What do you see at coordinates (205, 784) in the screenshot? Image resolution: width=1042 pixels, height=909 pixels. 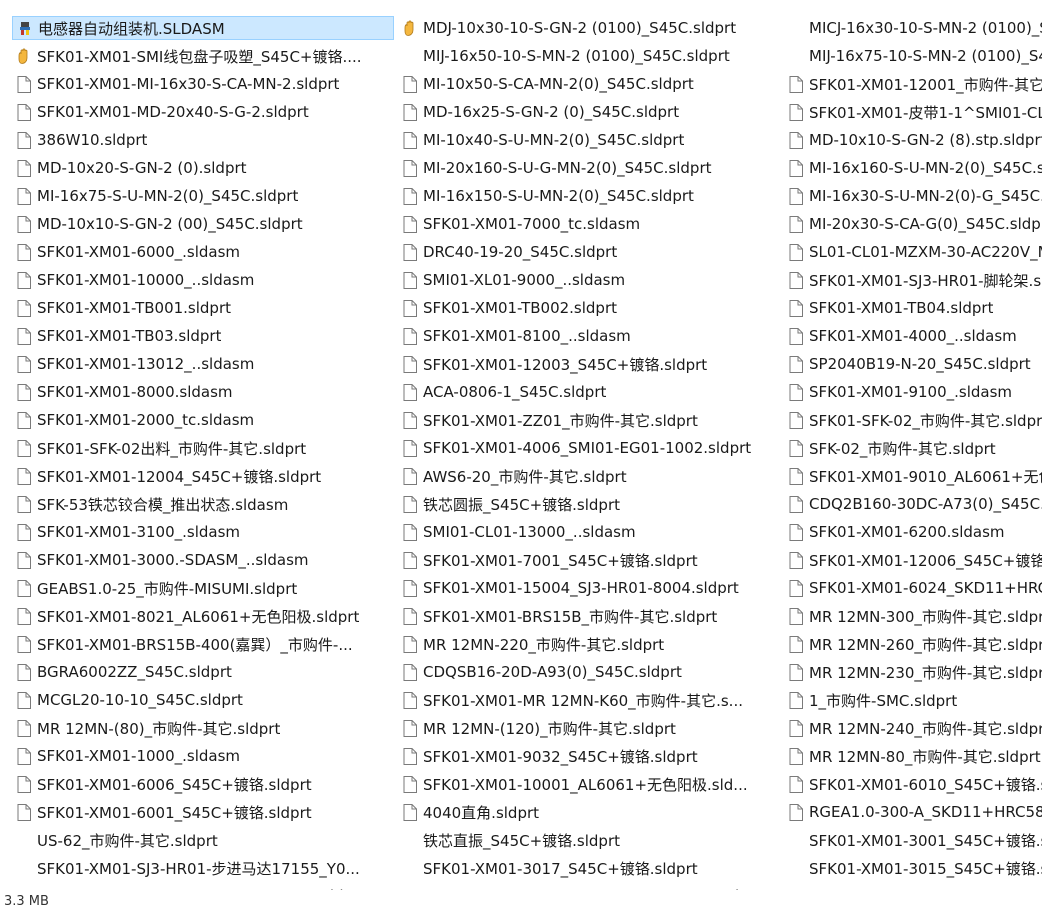 I see `file-item: SFK01-XM01-6006_S45C+镀铬.sldprt` at bounding box center [205, 784].